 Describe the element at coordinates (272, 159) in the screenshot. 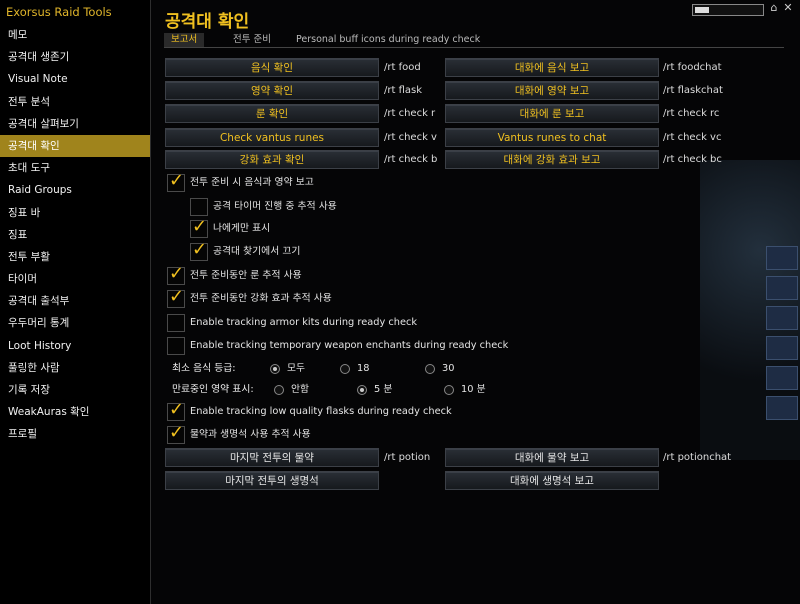

I see `check-buffs-button: 강화 효과 확인` at that location.